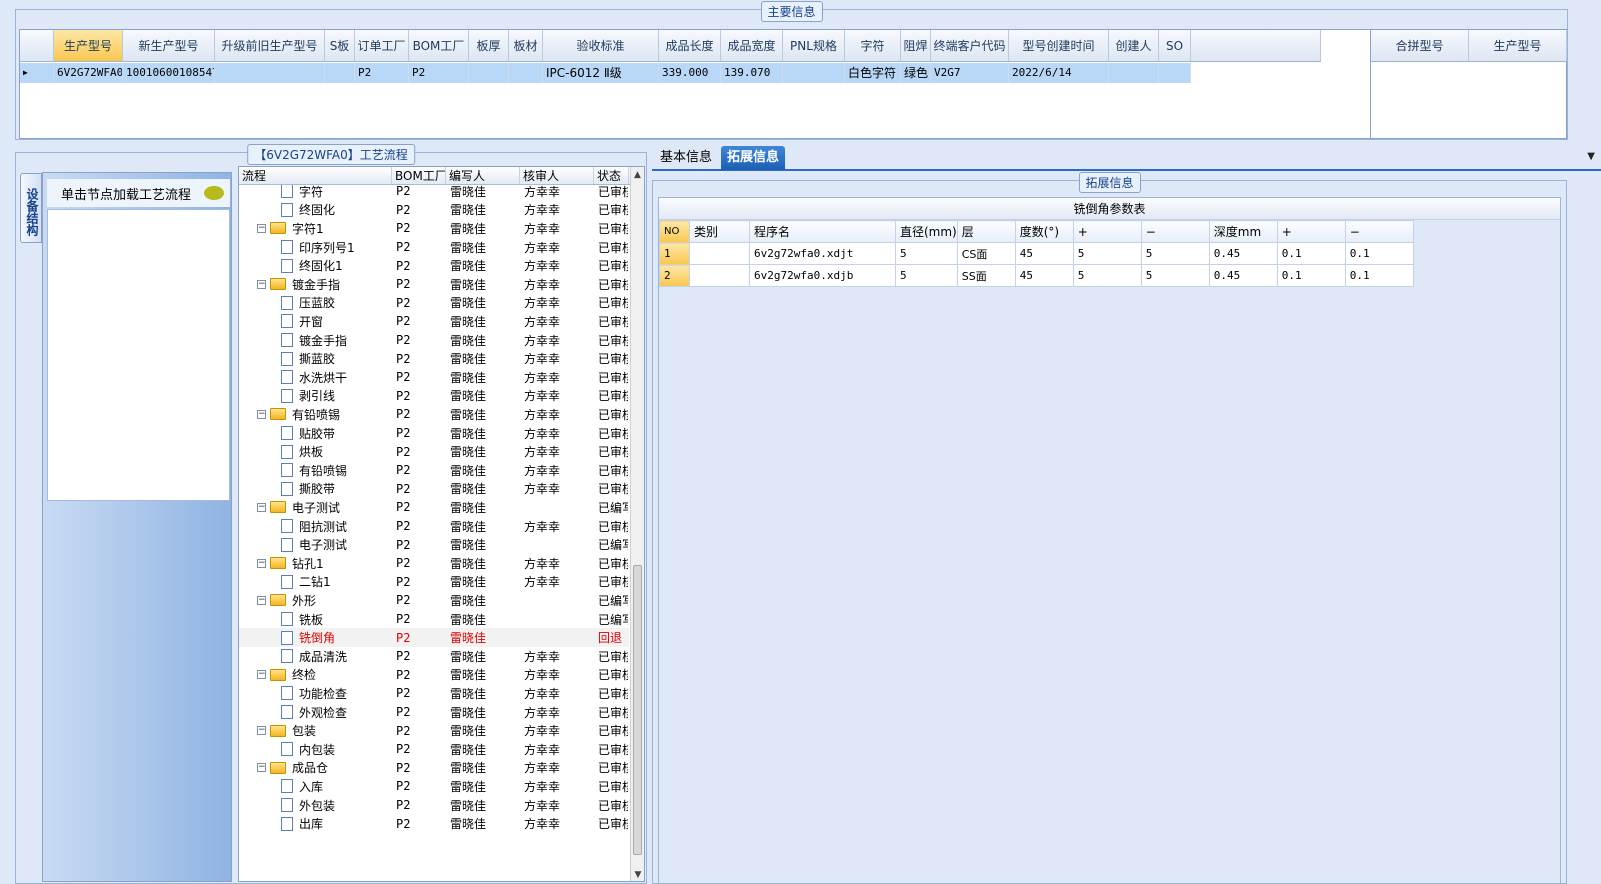  What do you see at coordinates (434, 768) in the screenshot?
I see `tree-row: − 成品仓 P2 雷晓佳 方幸幸 已审核` at bounding box center [434, 768].